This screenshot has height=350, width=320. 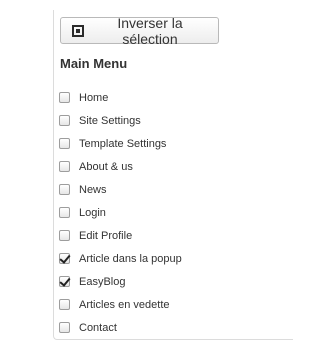 I want to click on menu-item-label: About & us, so click(x=106, y=166).